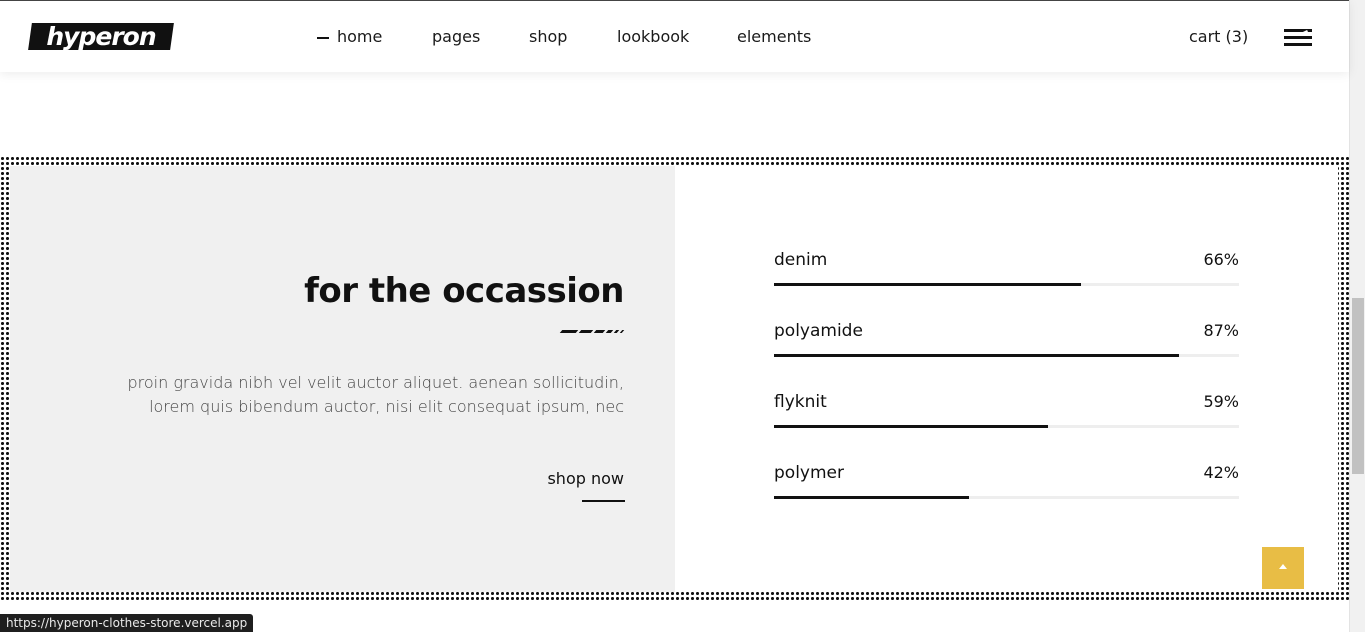  Describe the element at coordinates (800, 402) in the screenshot. I see `skill-name: flyknit` at that location.